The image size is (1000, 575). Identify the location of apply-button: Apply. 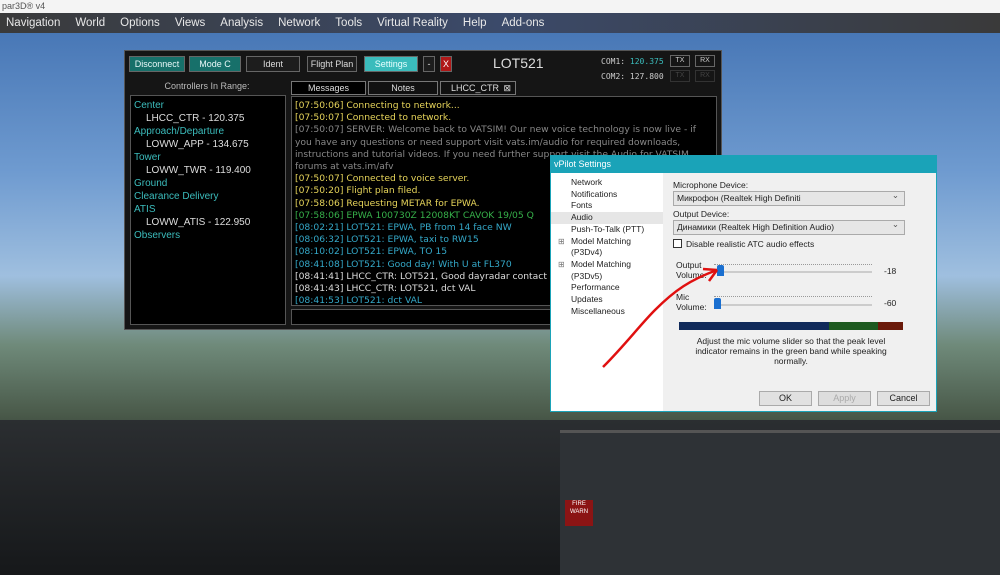
(844, 398).